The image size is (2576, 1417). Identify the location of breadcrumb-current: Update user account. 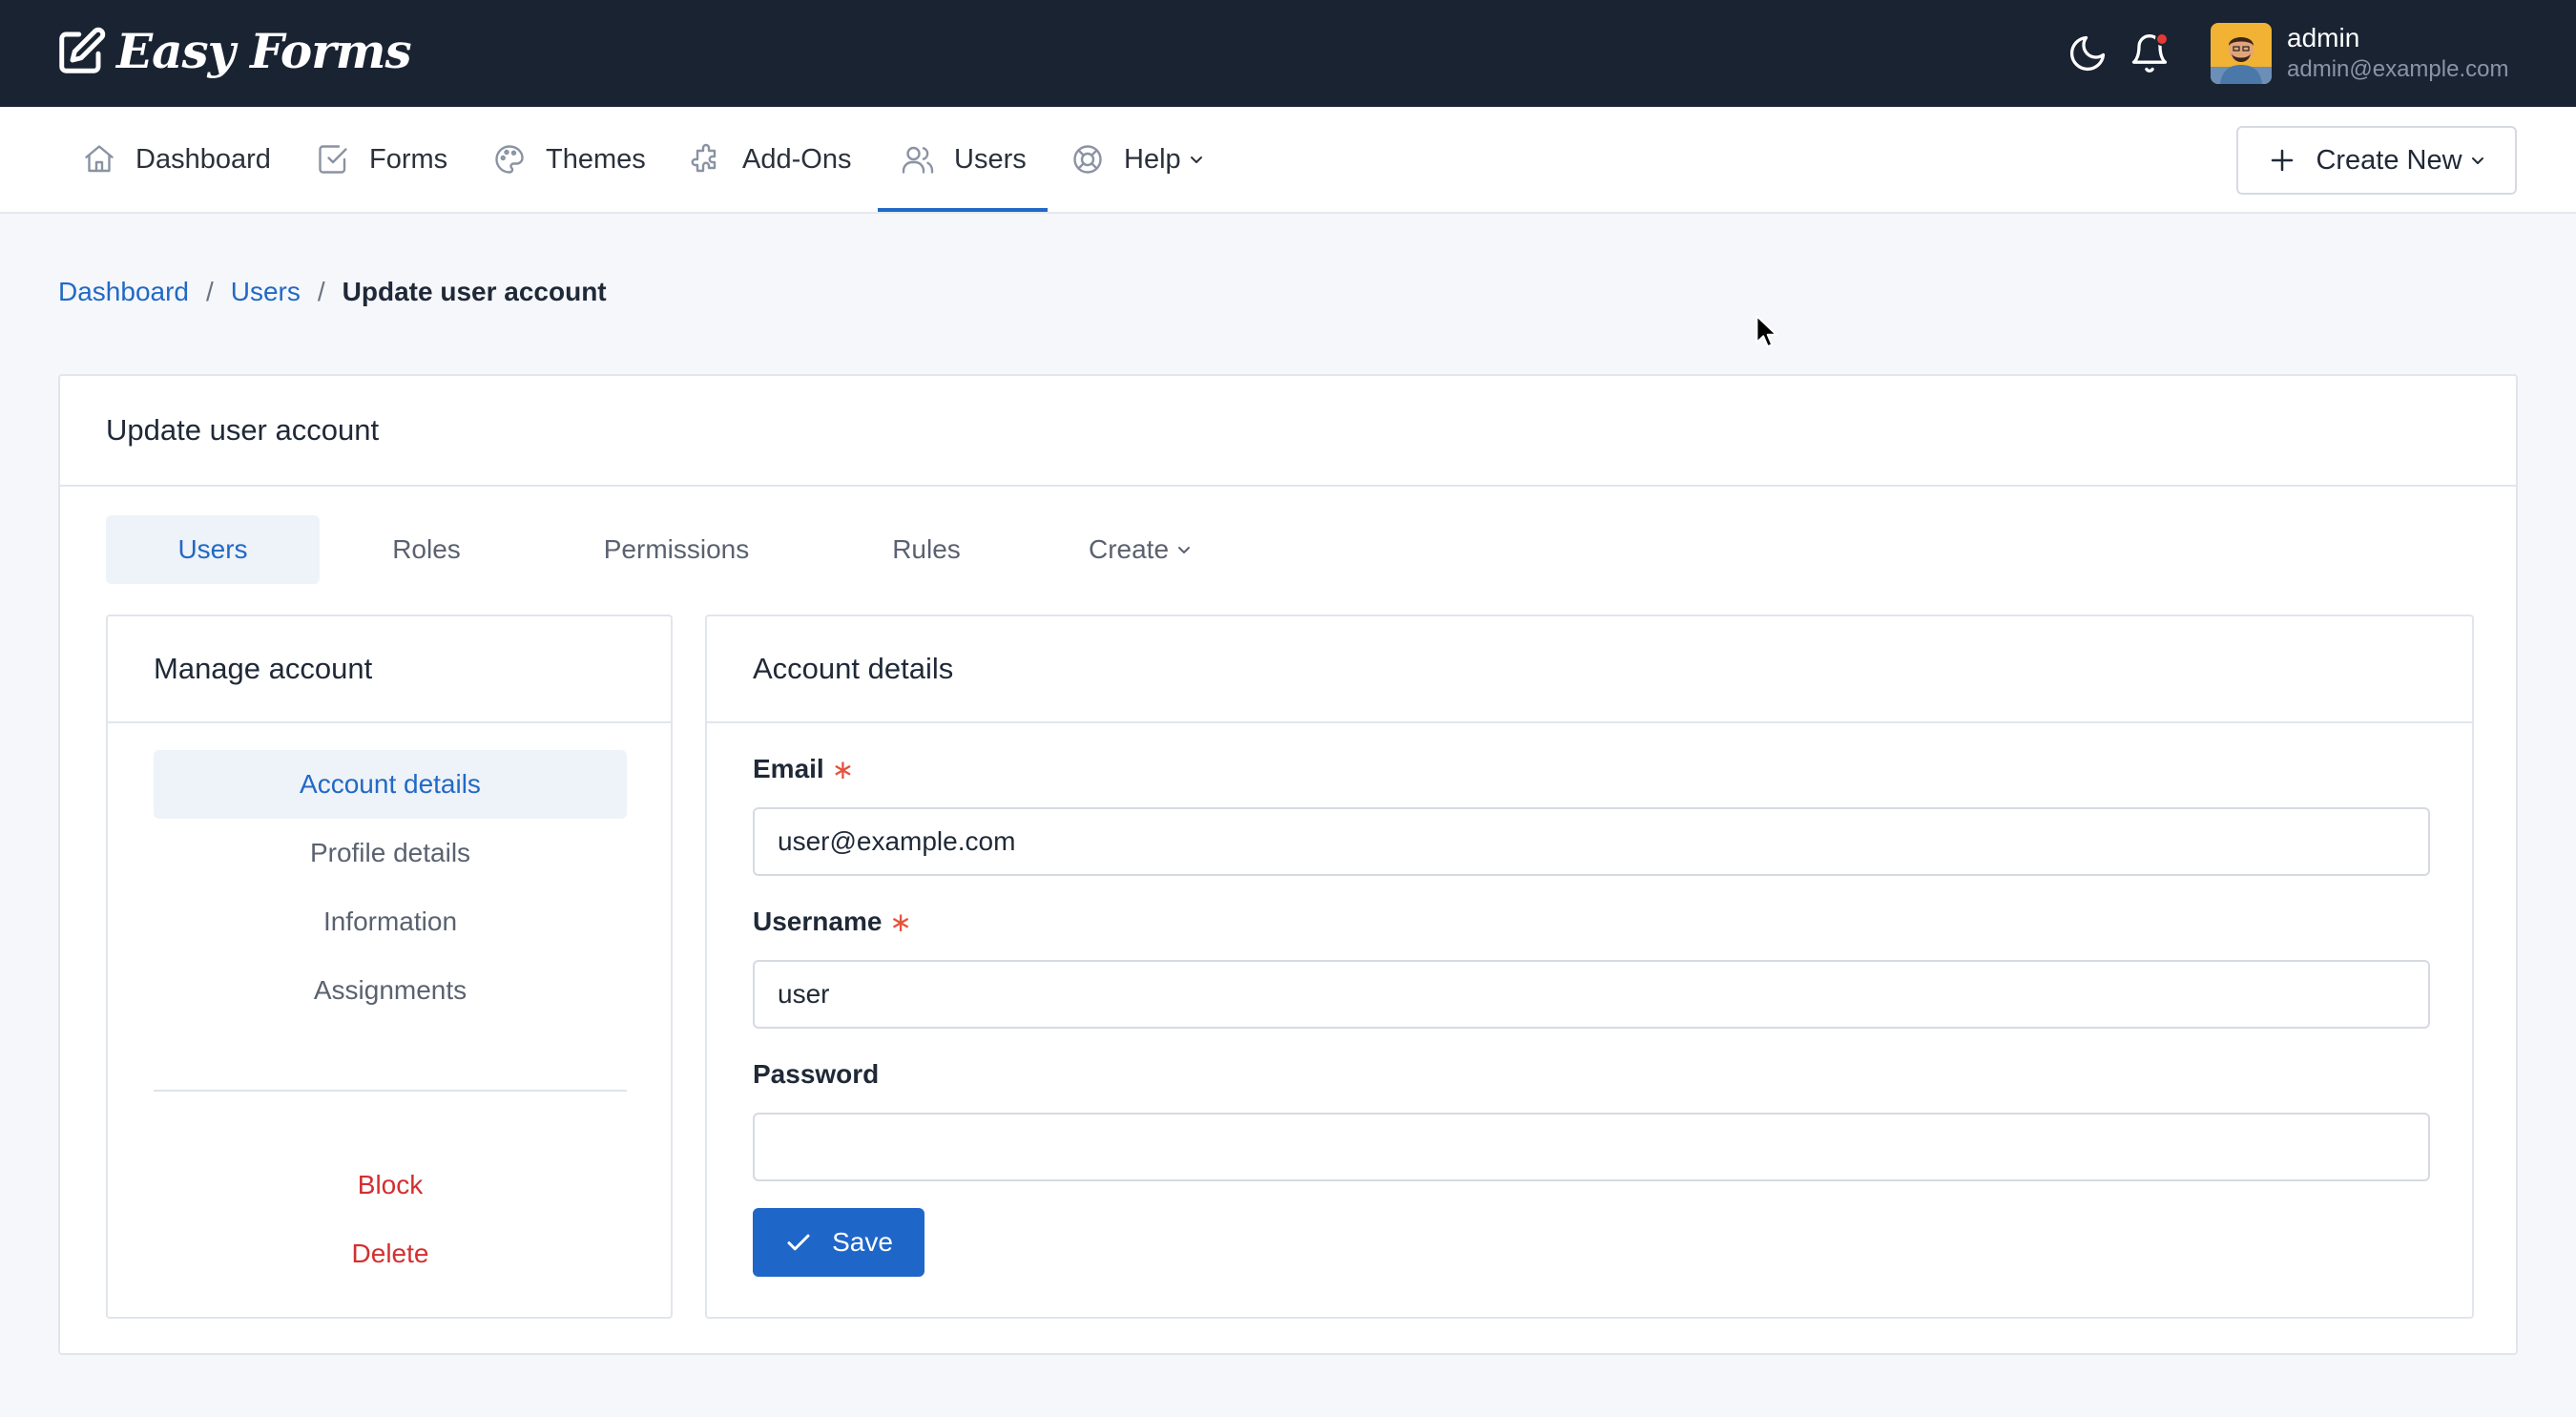
(474, 291).